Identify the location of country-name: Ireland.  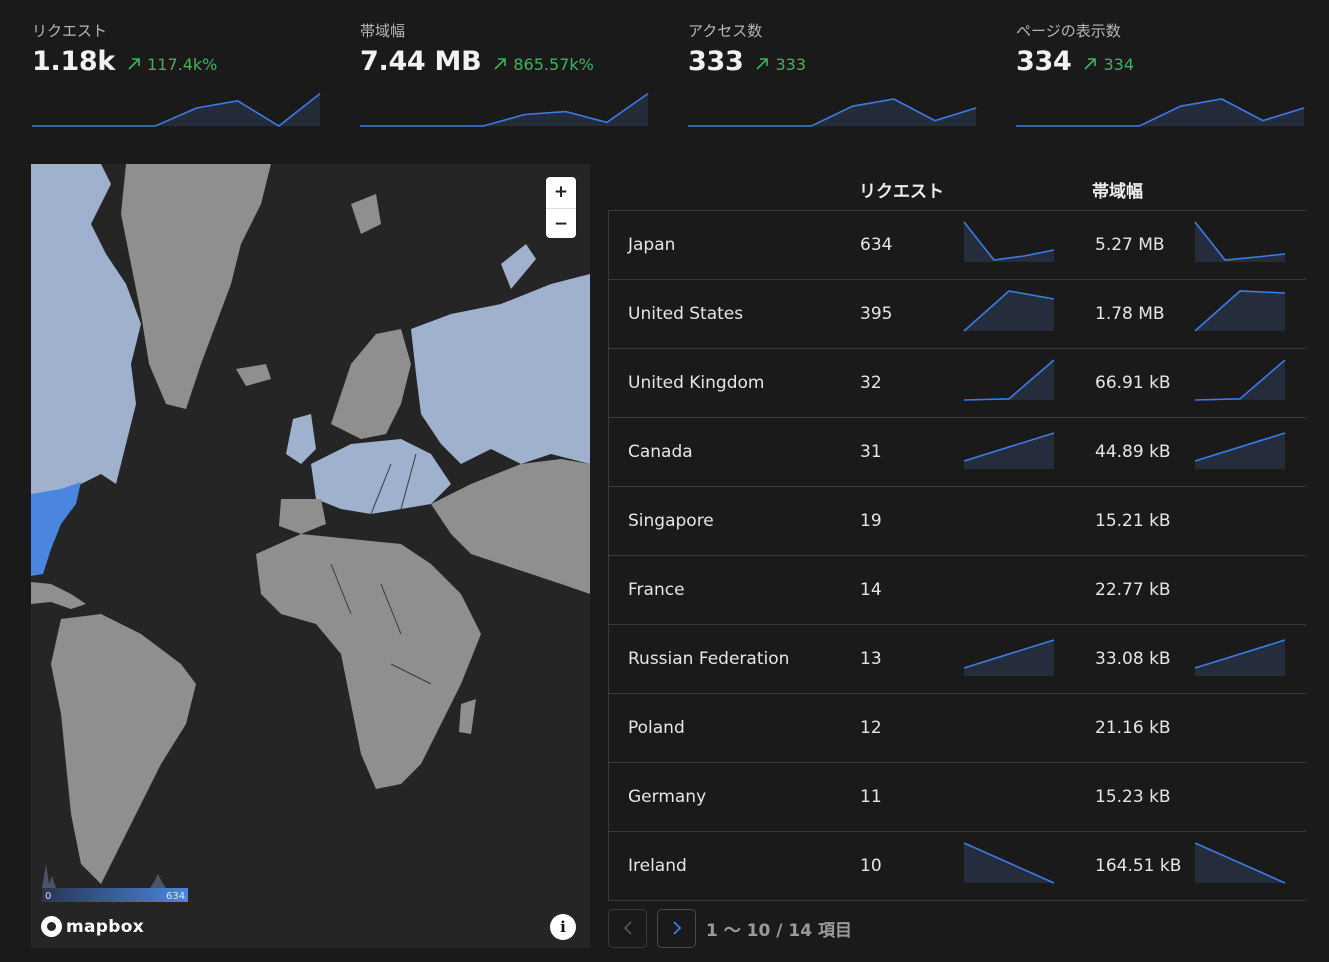
(657, 866).